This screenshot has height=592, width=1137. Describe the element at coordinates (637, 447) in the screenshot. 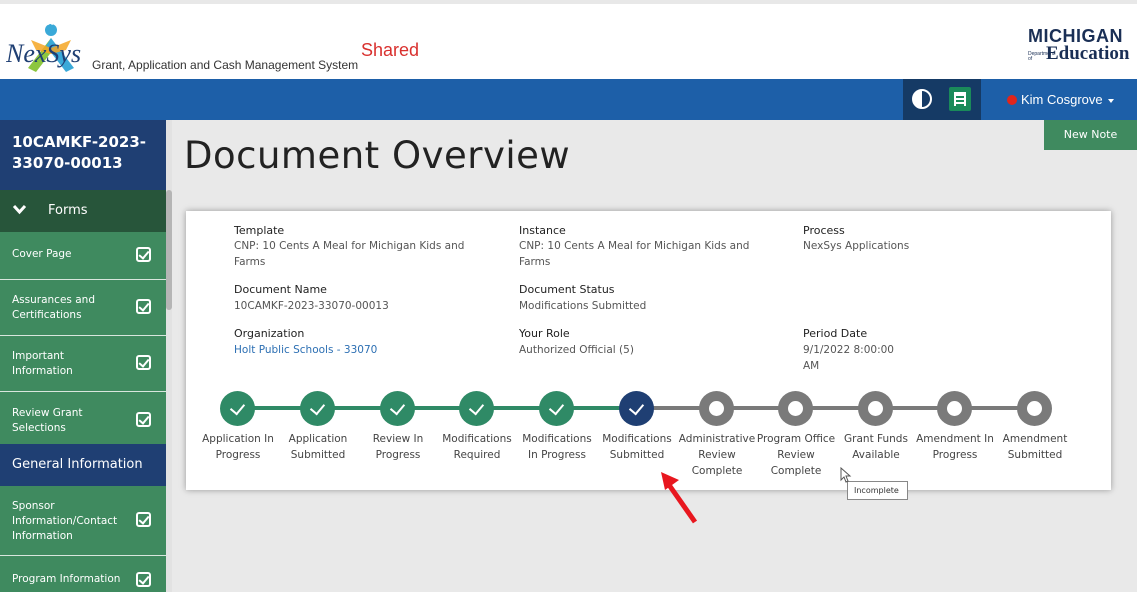

I see `step-label: Modifications Submitted` at that location.